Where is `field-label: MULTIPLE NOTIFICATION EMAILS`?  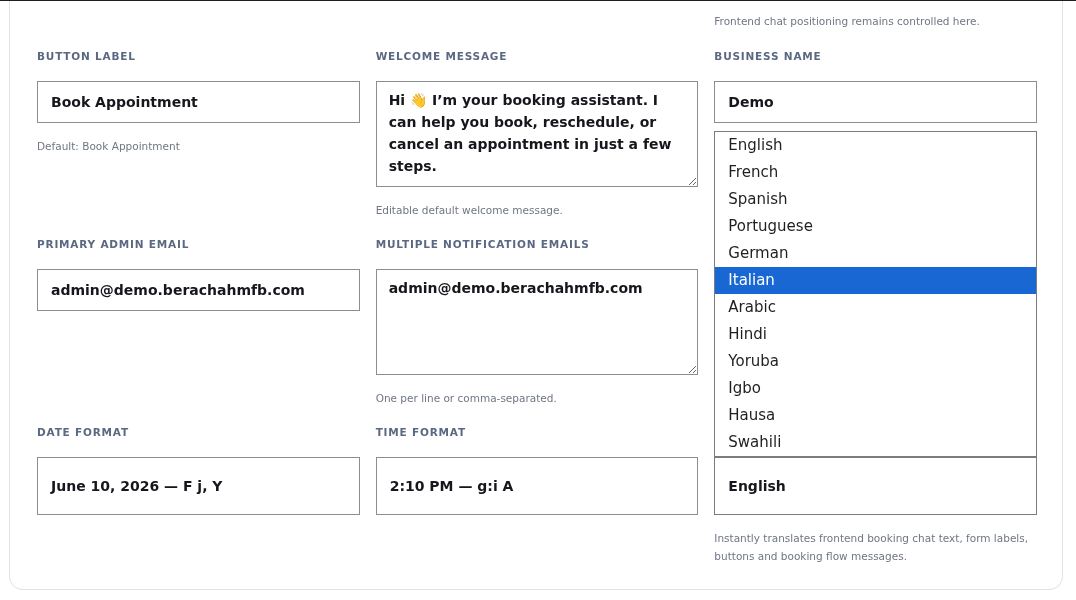
field-label: MULTIPLE NOTIFICATION EMAILS is located at coordinates (483, 244).